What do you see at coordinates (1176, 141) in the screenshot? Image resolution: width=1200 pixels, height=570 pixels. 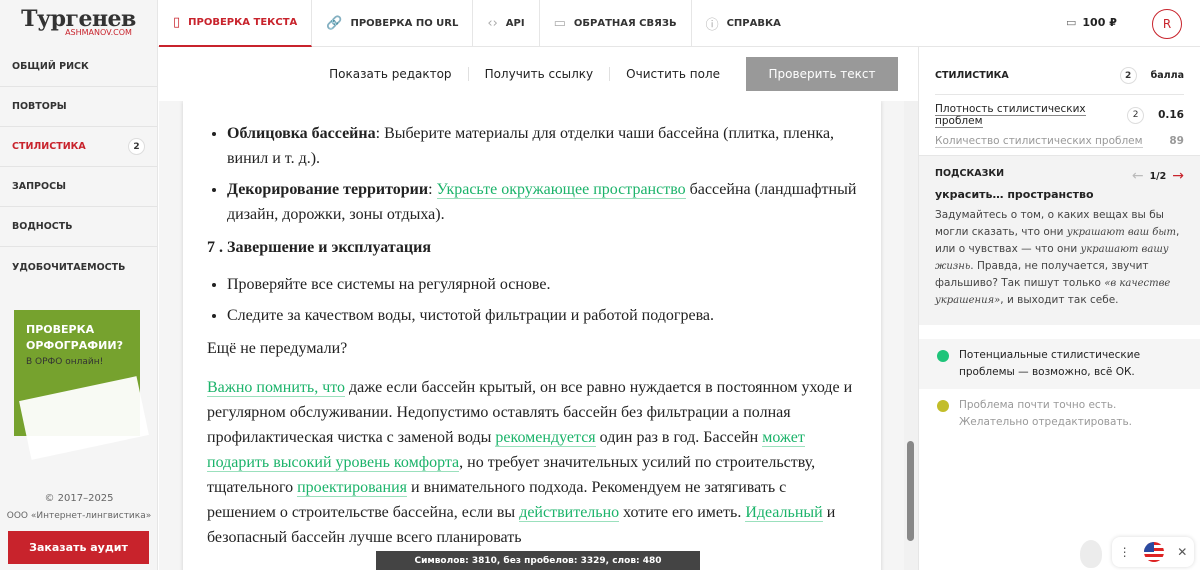 I see `metric-value: 89` at bounding box center [1176, 141].